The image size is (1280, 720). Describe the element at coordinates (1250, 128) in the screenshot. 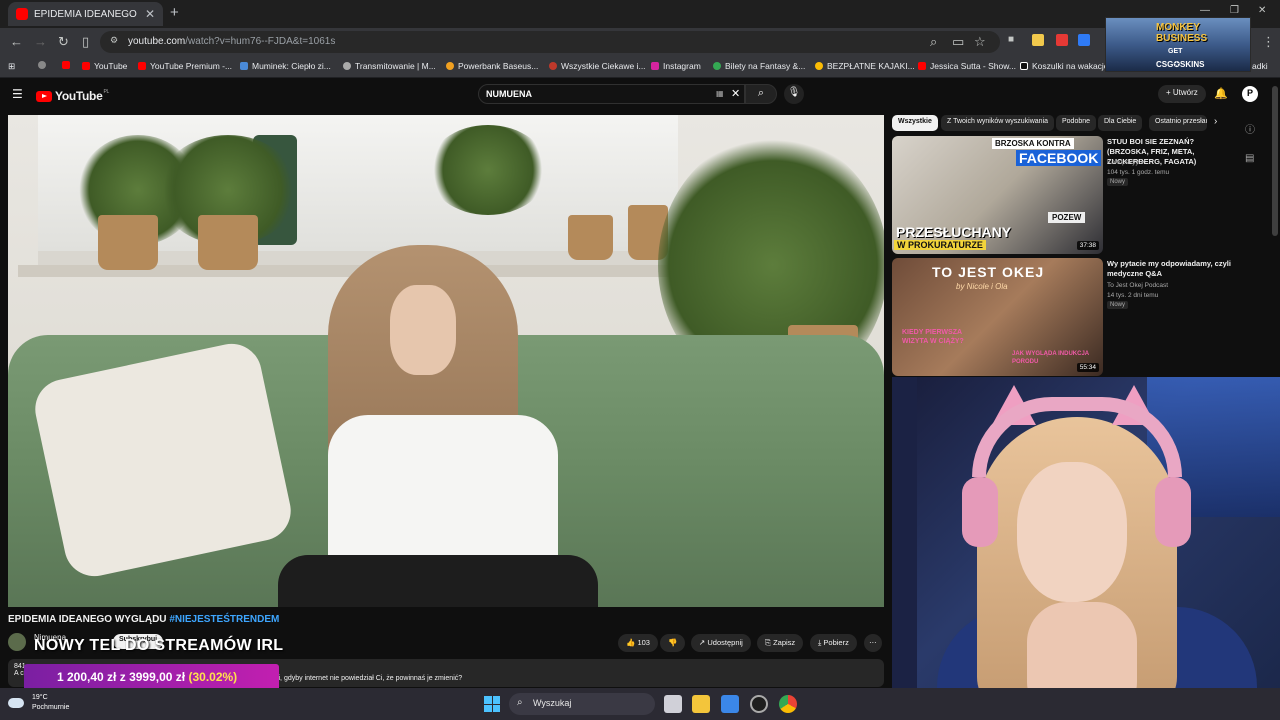

I see `info-icon: ⓘ` at that location.